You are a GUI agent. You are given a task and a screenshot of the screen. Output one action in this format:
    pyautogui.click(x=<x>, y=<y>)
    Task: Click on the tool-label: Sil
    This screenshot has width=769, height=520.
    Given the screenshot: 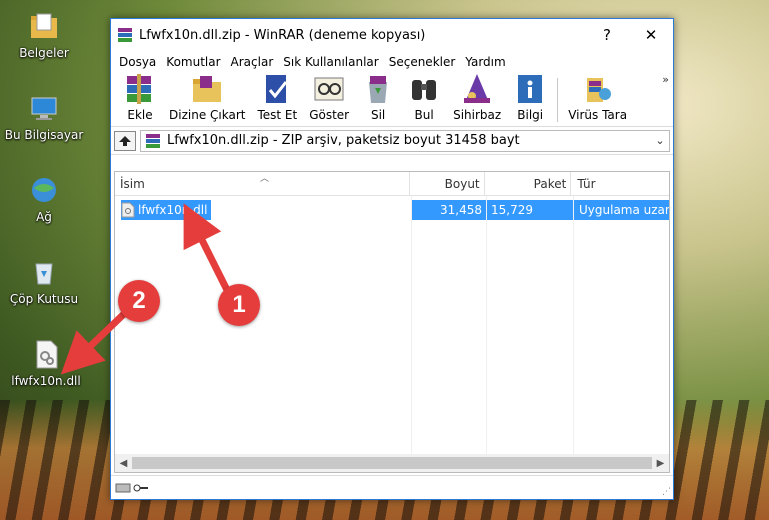 What is the action you would take?
    pyautogui.click(x=378, y=115)
    